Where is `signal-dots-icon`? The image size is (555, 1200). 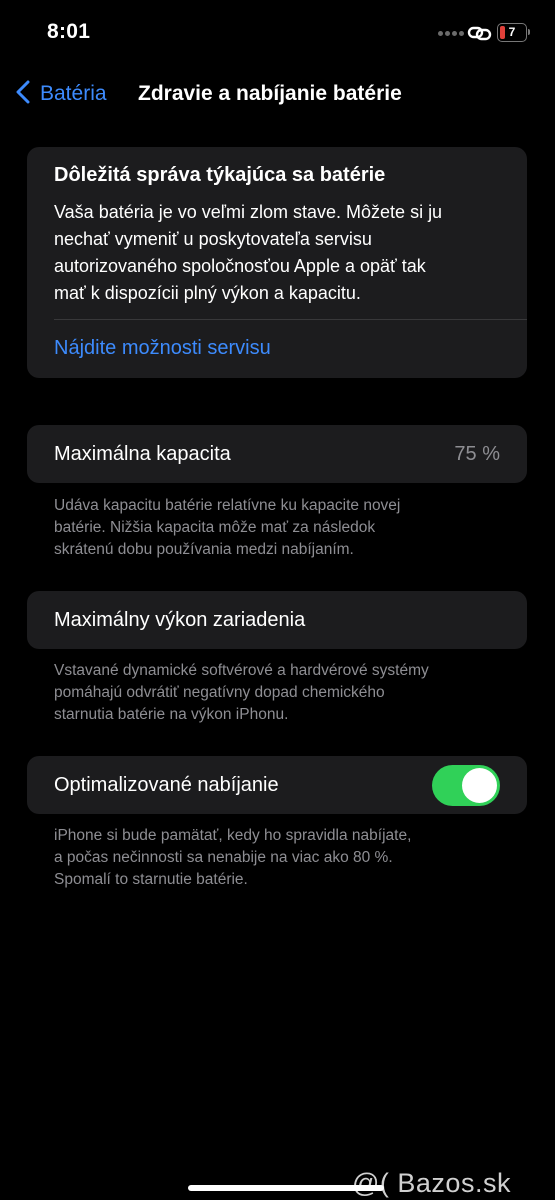
signal-dots-icon is located at coordinates (451, 34).